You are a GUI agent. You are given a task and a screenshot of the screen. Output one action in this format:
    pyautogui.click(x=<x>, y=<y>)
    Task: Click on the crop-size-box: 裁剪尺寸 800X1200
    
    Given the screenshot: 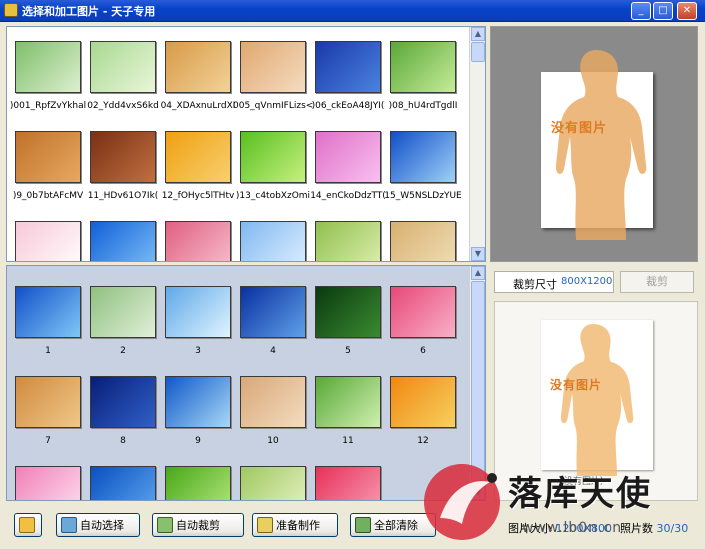 What is the action you would take?
    pyautogui.click(x=554, y=282)
    